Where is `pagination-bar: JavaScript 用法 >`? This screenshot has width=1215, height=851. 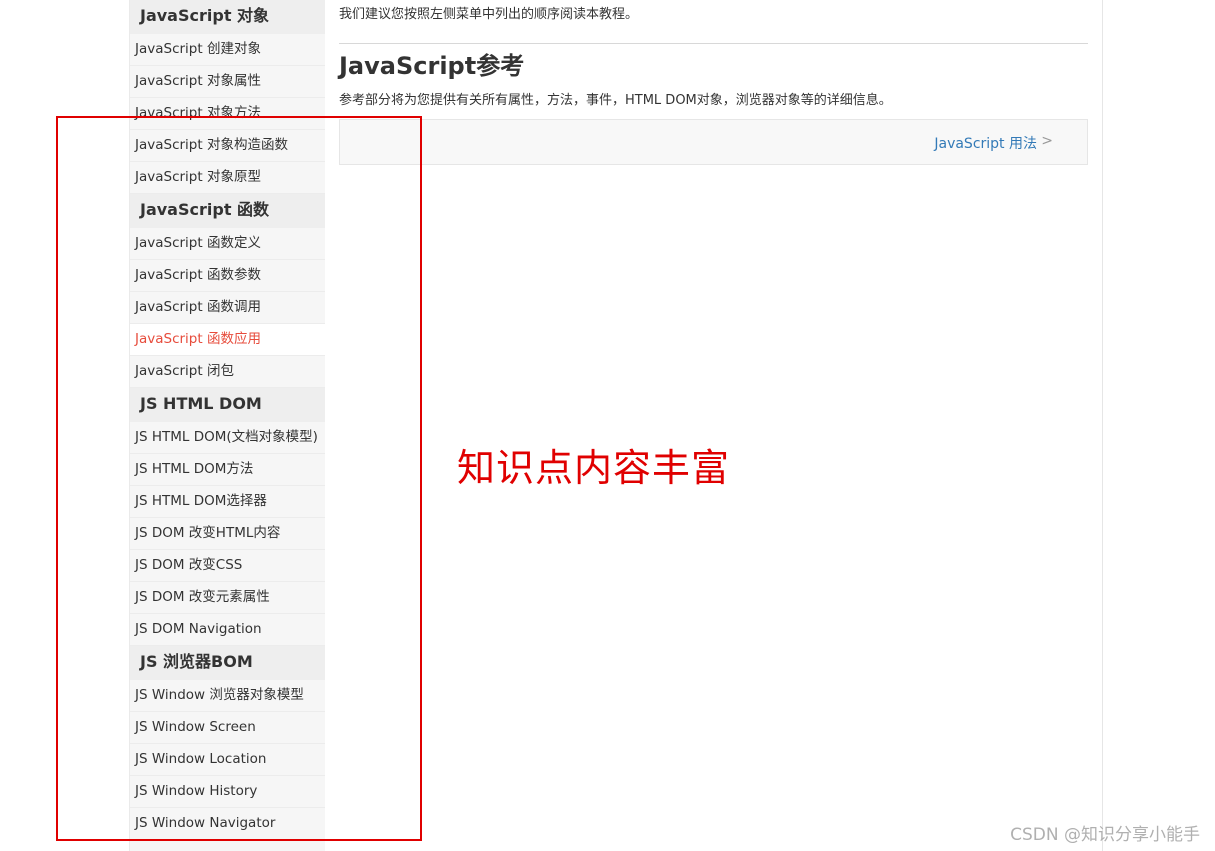
pagination-bar: JavaScript 用法 > is located at coordinates (713, 142).